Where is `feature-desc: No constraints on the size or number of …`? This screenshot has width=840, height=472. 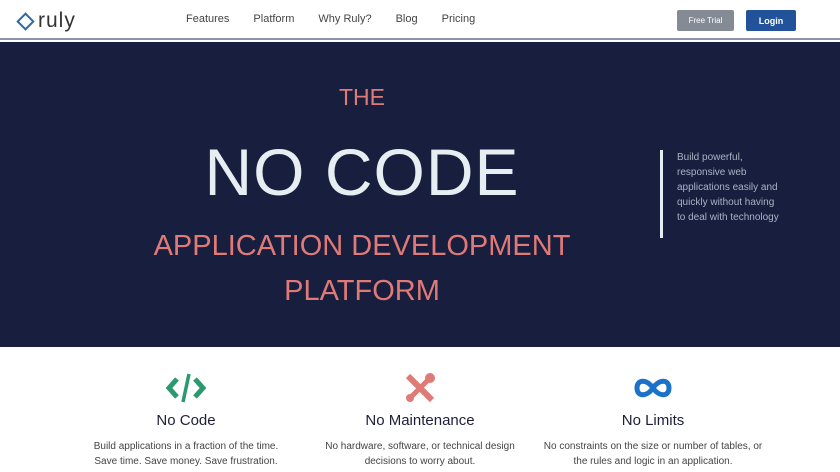 feature-desc: No constraints on the size or number of … is located at coordinates (653, 454).